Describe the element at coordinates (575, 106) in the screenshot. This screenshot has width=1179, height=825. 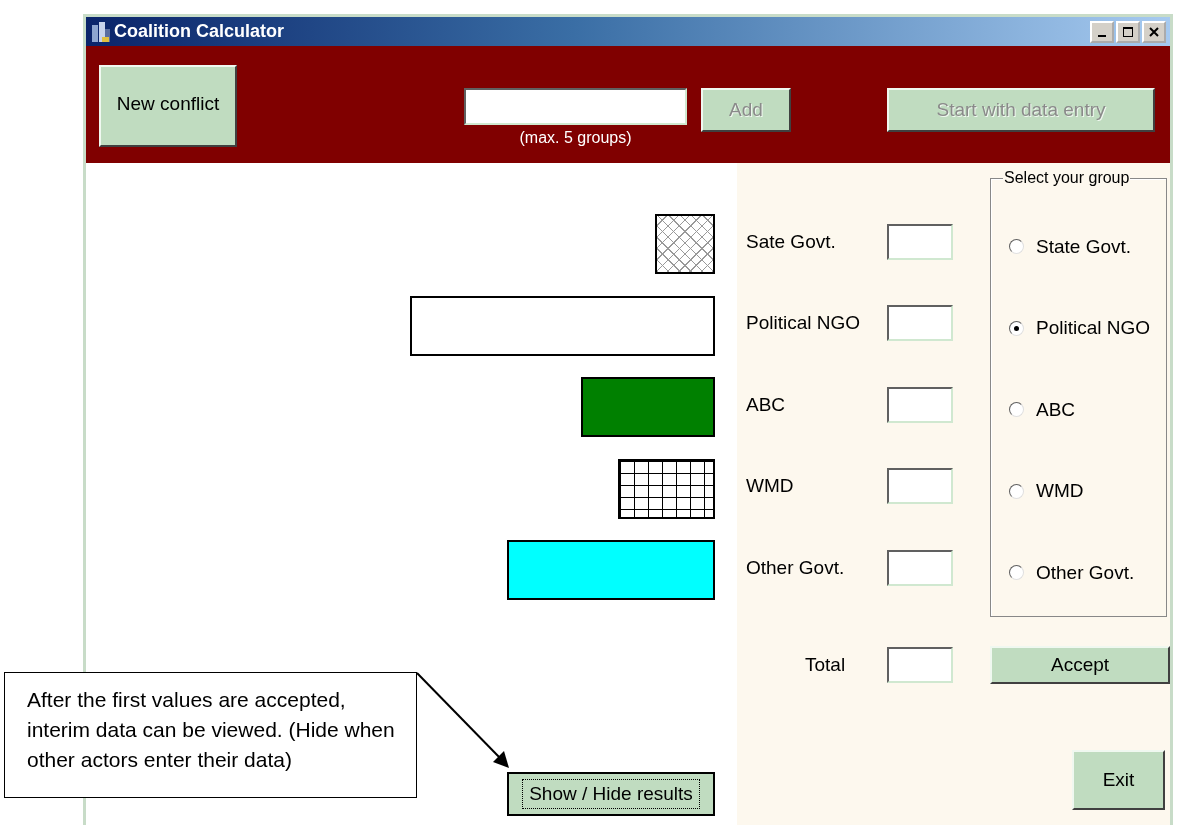
I see `group-name-field` at that location.